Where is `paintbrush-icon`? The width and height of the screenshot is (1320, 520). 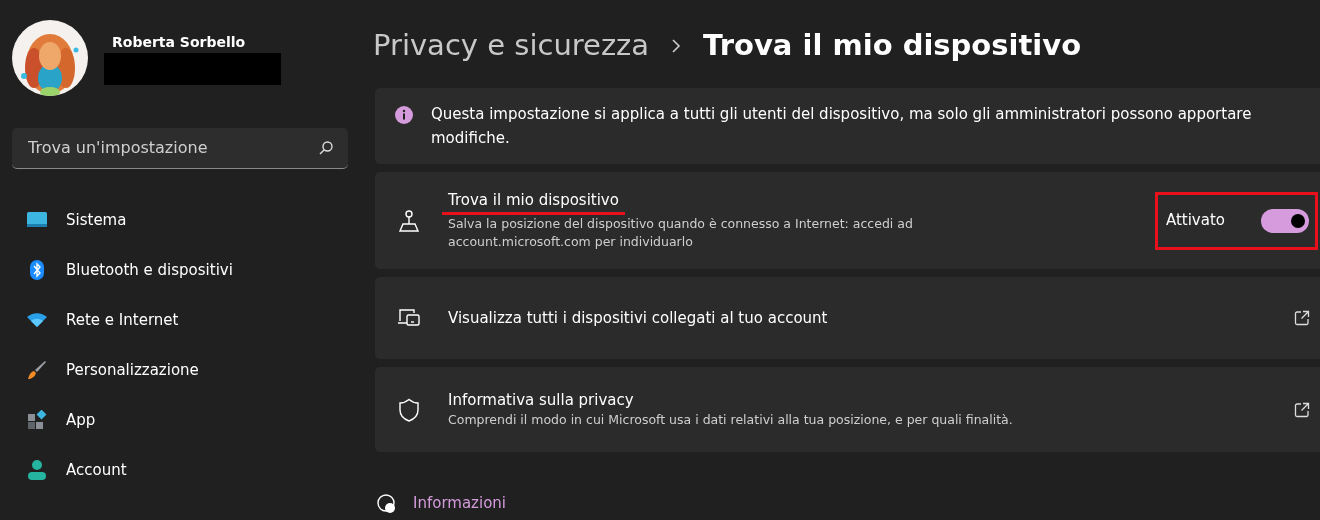 paintbrush-icon is located at coordinates (37, 370).